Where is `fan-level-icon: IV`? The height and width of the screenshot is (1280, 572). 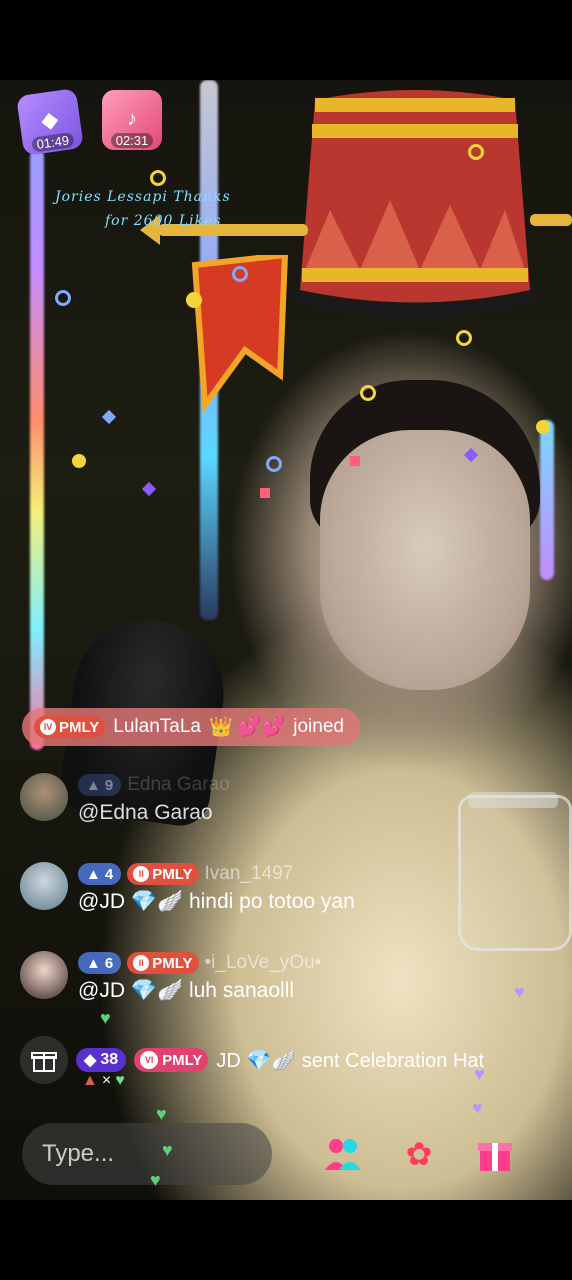 fan-level-icon: IV is located at coordinates (48, 727).